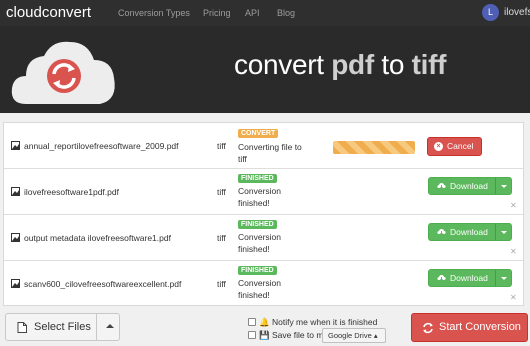 This screenshot has height=346, width=530. I want to click on nav-blog: Blog, so click(286, 13).